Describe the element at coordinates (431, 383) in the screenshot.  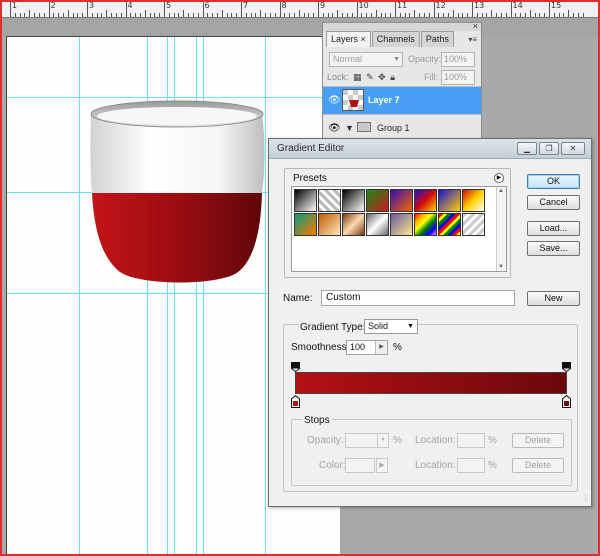
I see `gradient-preview-bar` at that location.